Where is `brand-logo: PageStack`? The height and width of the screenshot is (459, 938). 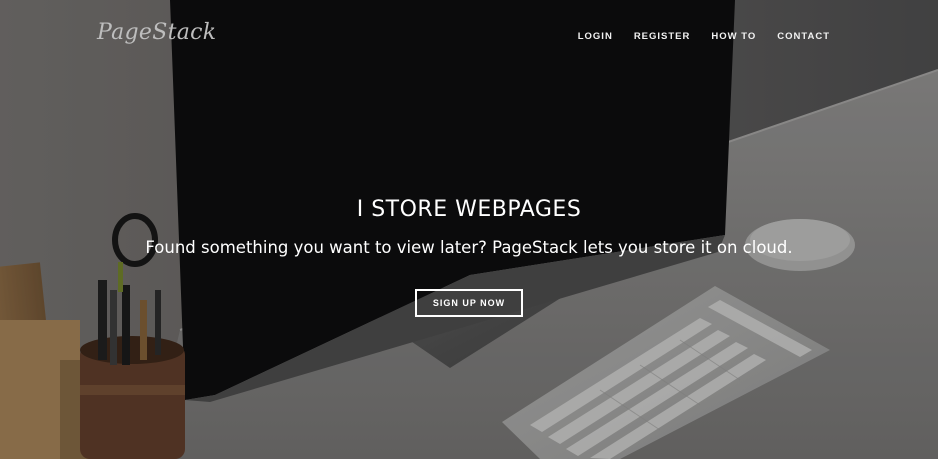 brand-logo: PageStack is located at coordinates (156, 32).